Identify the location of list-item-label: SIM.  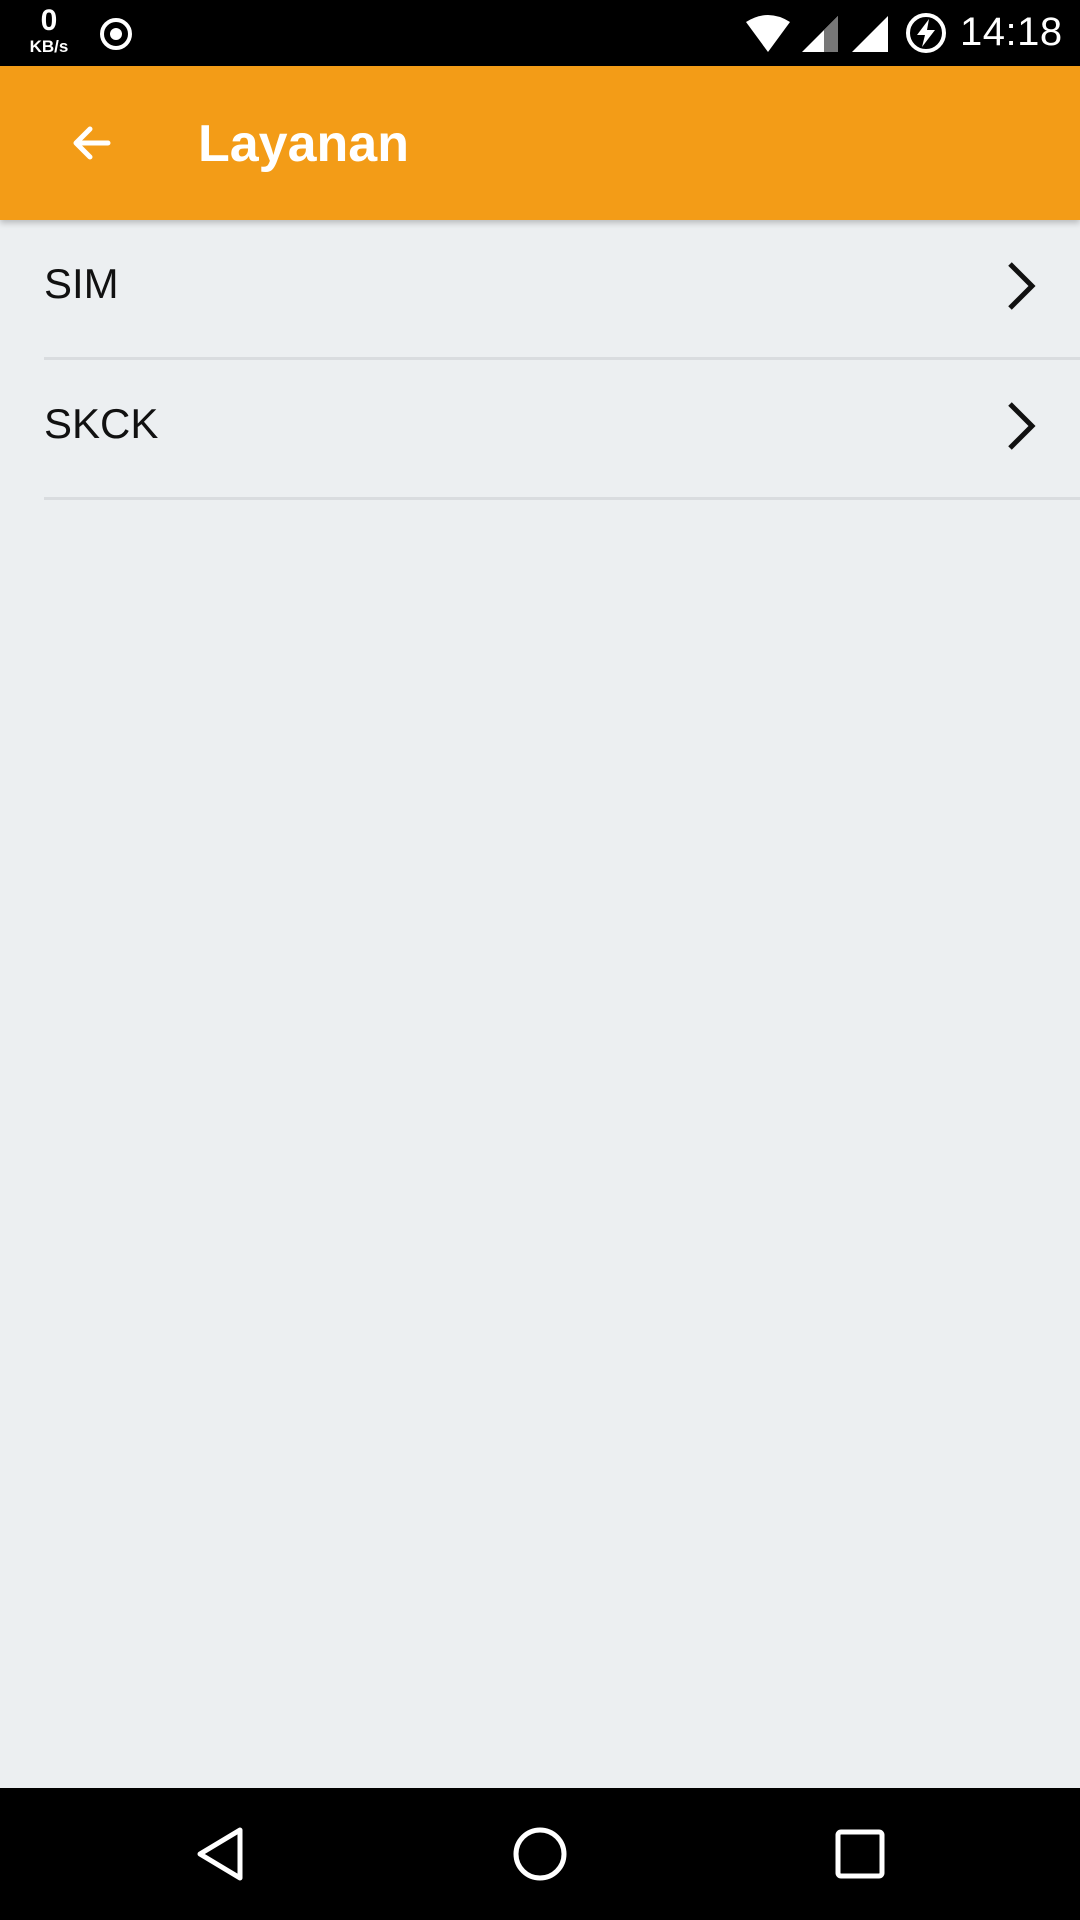
(81, 283).